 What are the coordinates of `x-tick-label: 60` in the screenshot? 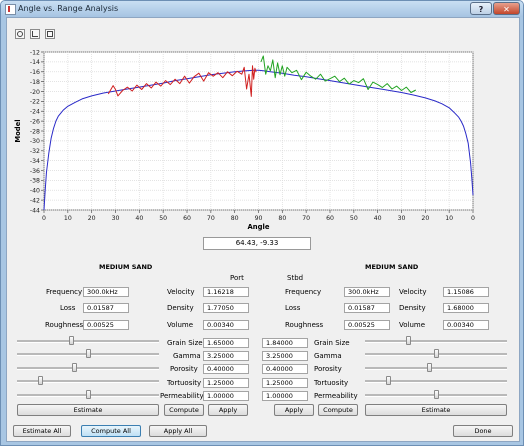 It's located at (330, 218).